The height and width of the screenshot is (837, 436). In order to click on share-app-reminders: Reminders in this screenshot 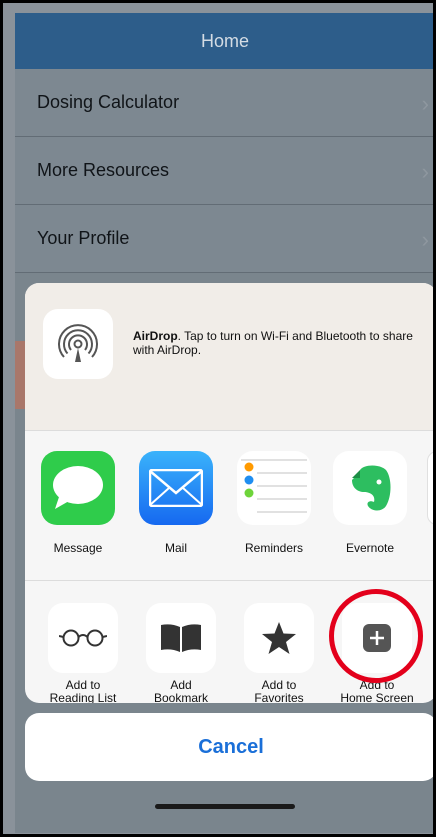, I will do `click(274, 503)`.